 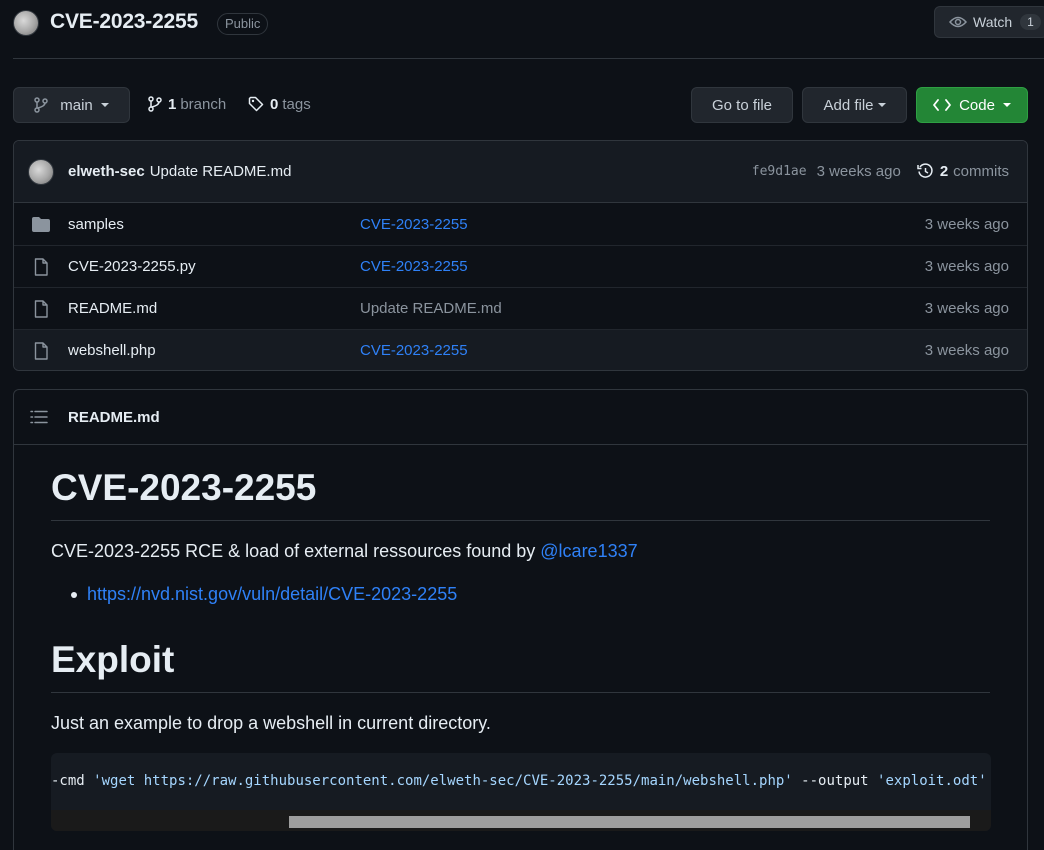 What do you see at coordinates (106, 171) in the screenshot?
I see `commit-author: elweth-sec` at bounding box center [106, 171].